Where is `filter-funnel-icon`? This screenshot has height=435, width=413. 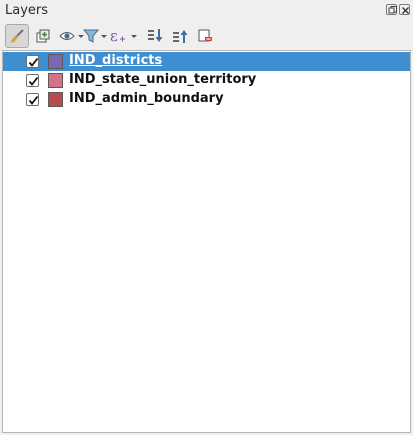 filter-funnel-icon is located at coordinates (95, 36).